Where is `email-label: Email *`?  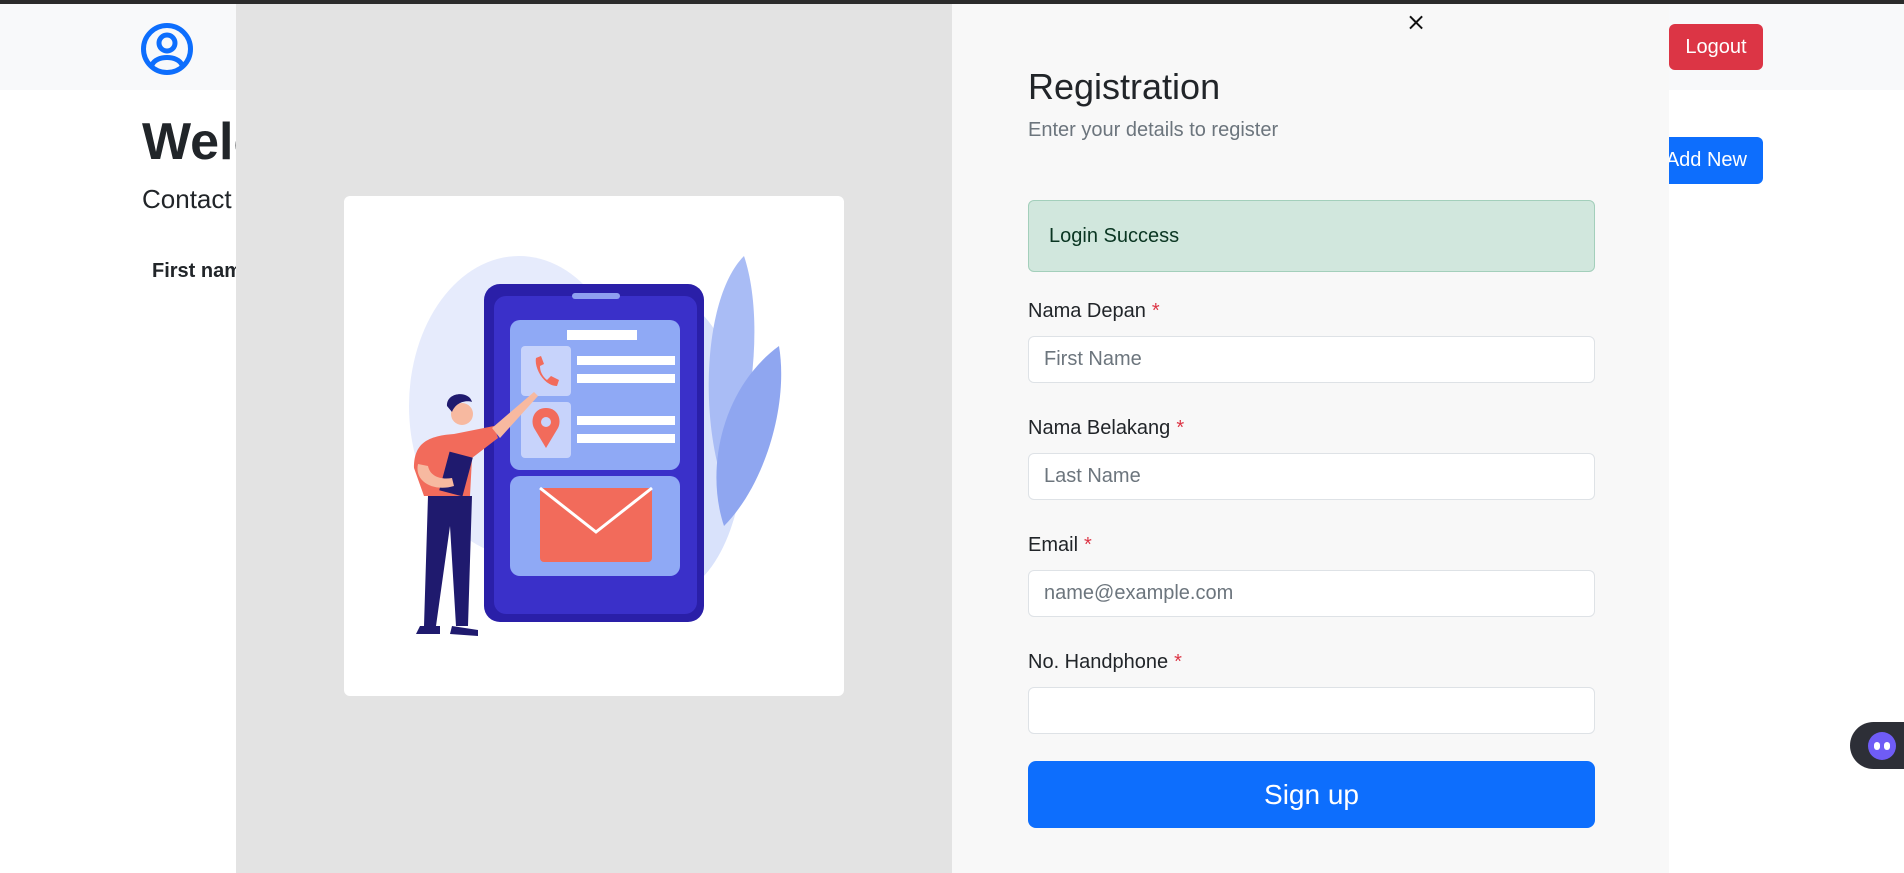
email-label: Email * is located at coordinates (1060, 545).